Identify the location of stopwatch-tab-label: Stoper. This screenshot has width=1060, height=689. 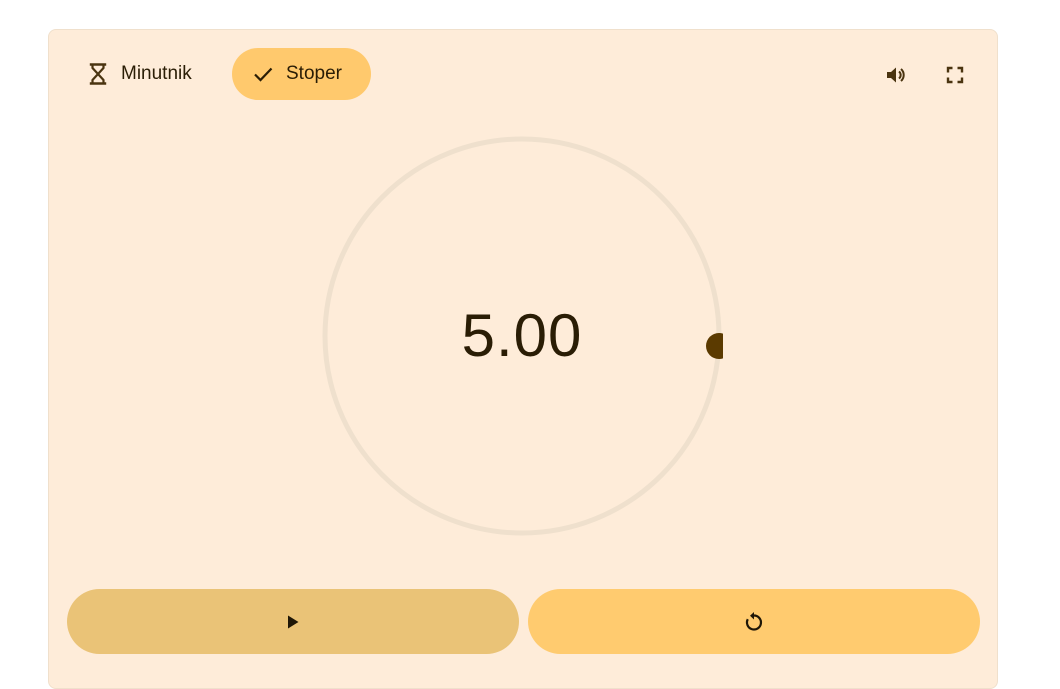
(314, 73).